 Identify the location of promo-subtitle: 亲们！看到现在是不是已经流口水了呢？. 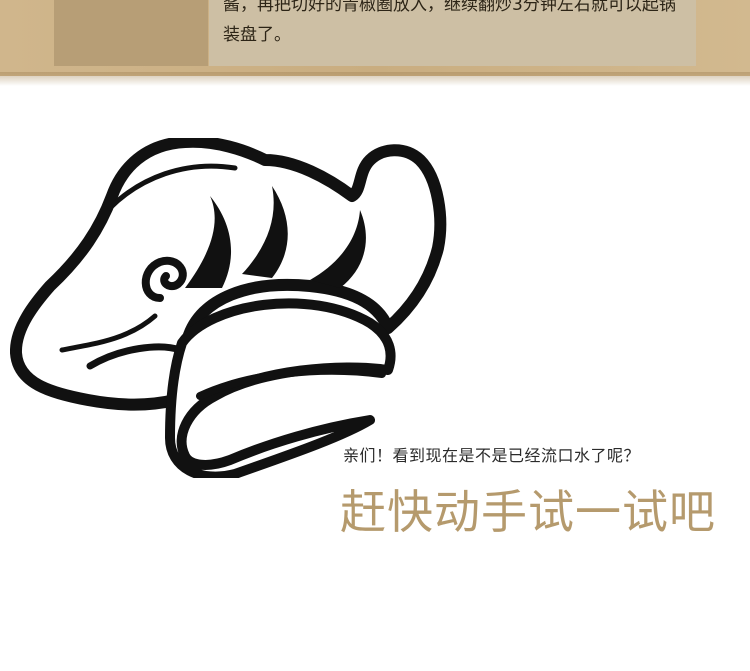
(492, 455).